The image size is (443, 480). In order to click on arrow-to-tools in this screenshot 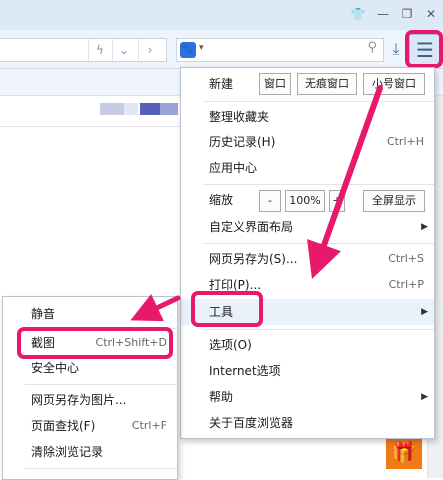, I will do `click(345, 182)`.